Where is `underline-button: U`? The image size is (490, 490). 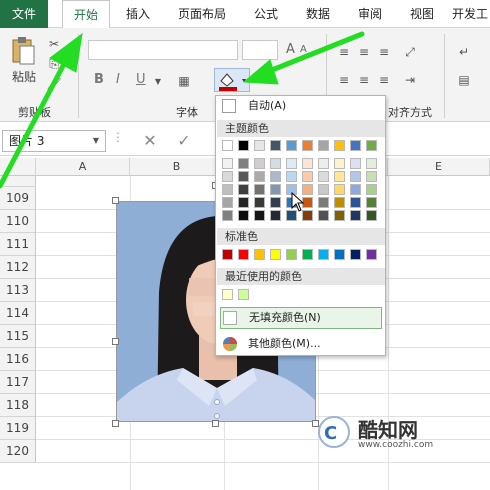 underline-button: U is located at coordinates (141, 79).